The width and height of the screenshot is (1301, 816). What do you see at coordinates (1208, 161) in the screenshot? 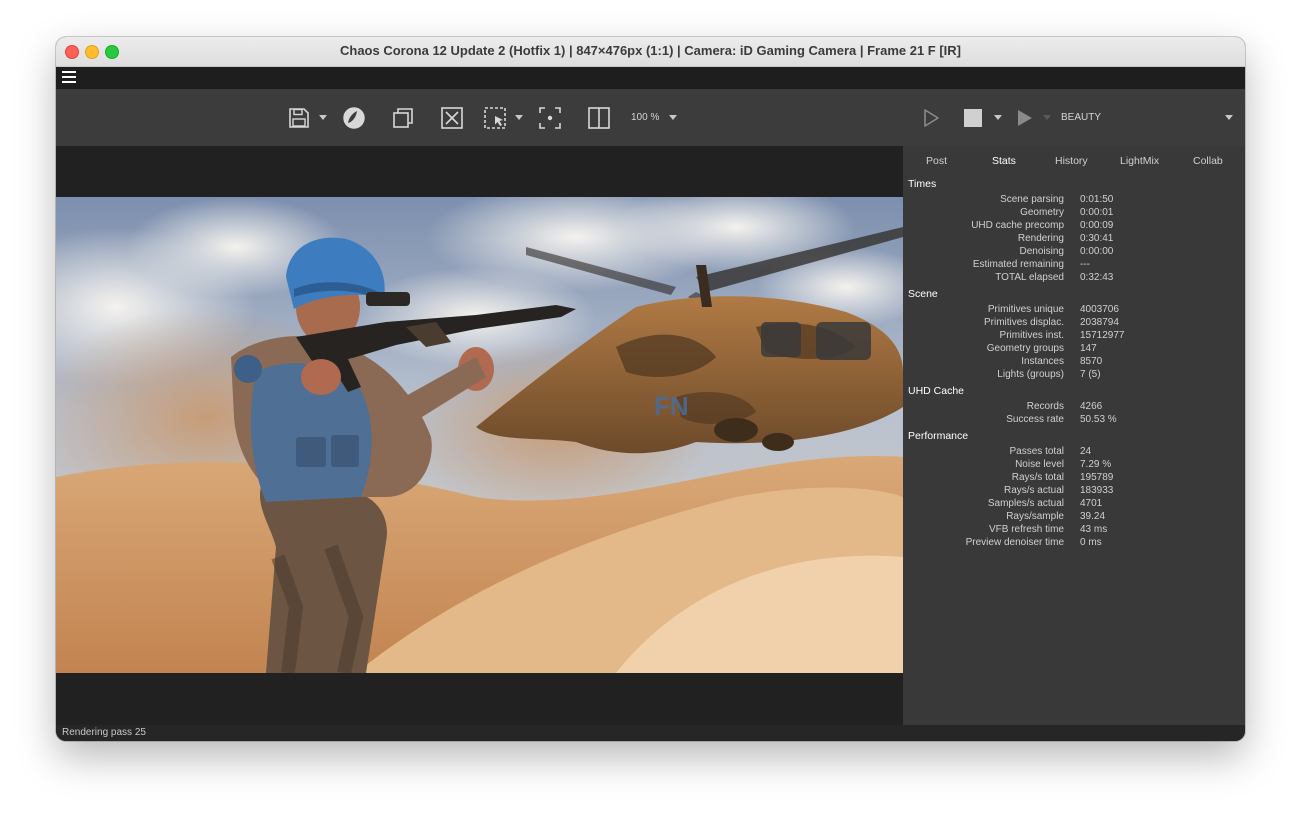
I see `tab-collab: Collab` at bounding box center [1208, 161].